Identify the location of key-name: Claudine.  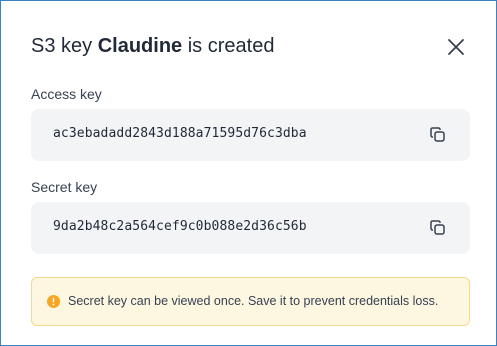
(140, 46).